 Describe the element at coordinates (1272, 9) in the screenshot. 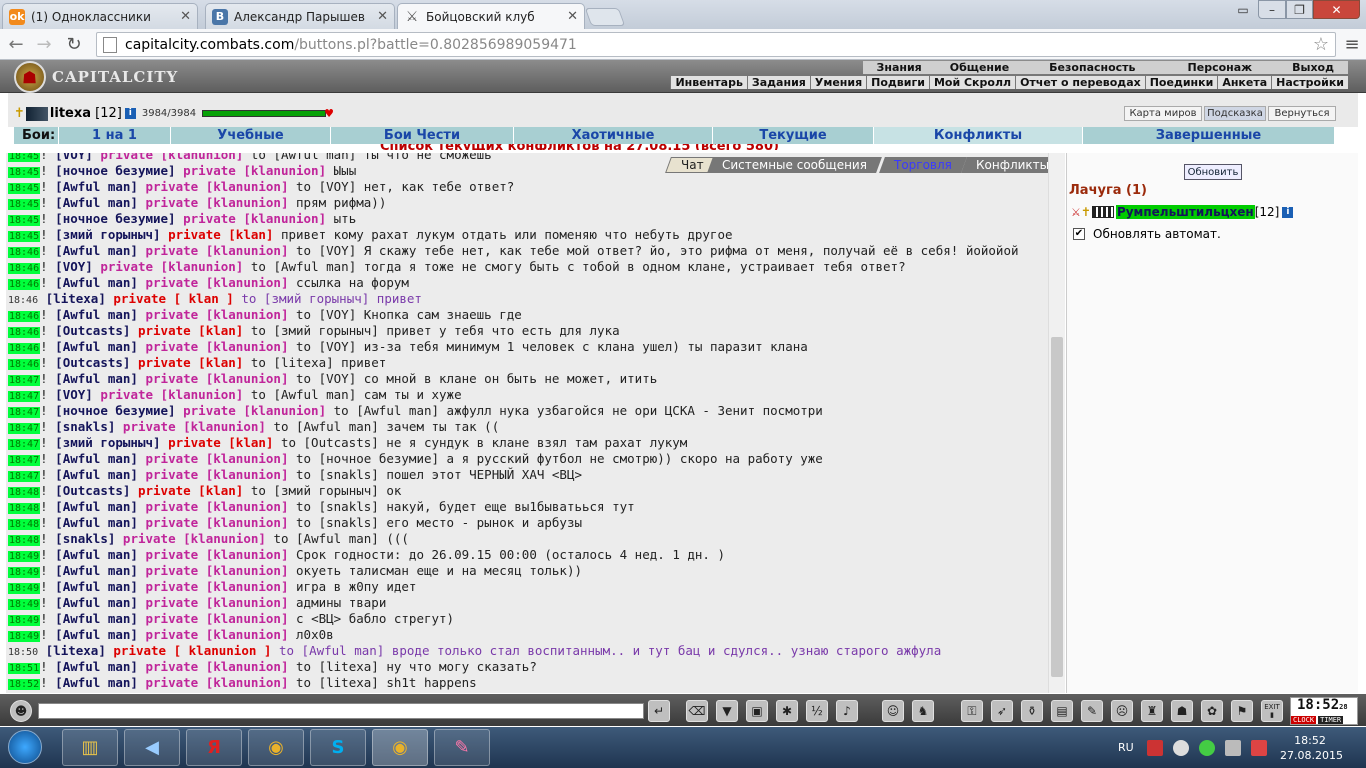

I see `minimize-button: –` at that location.